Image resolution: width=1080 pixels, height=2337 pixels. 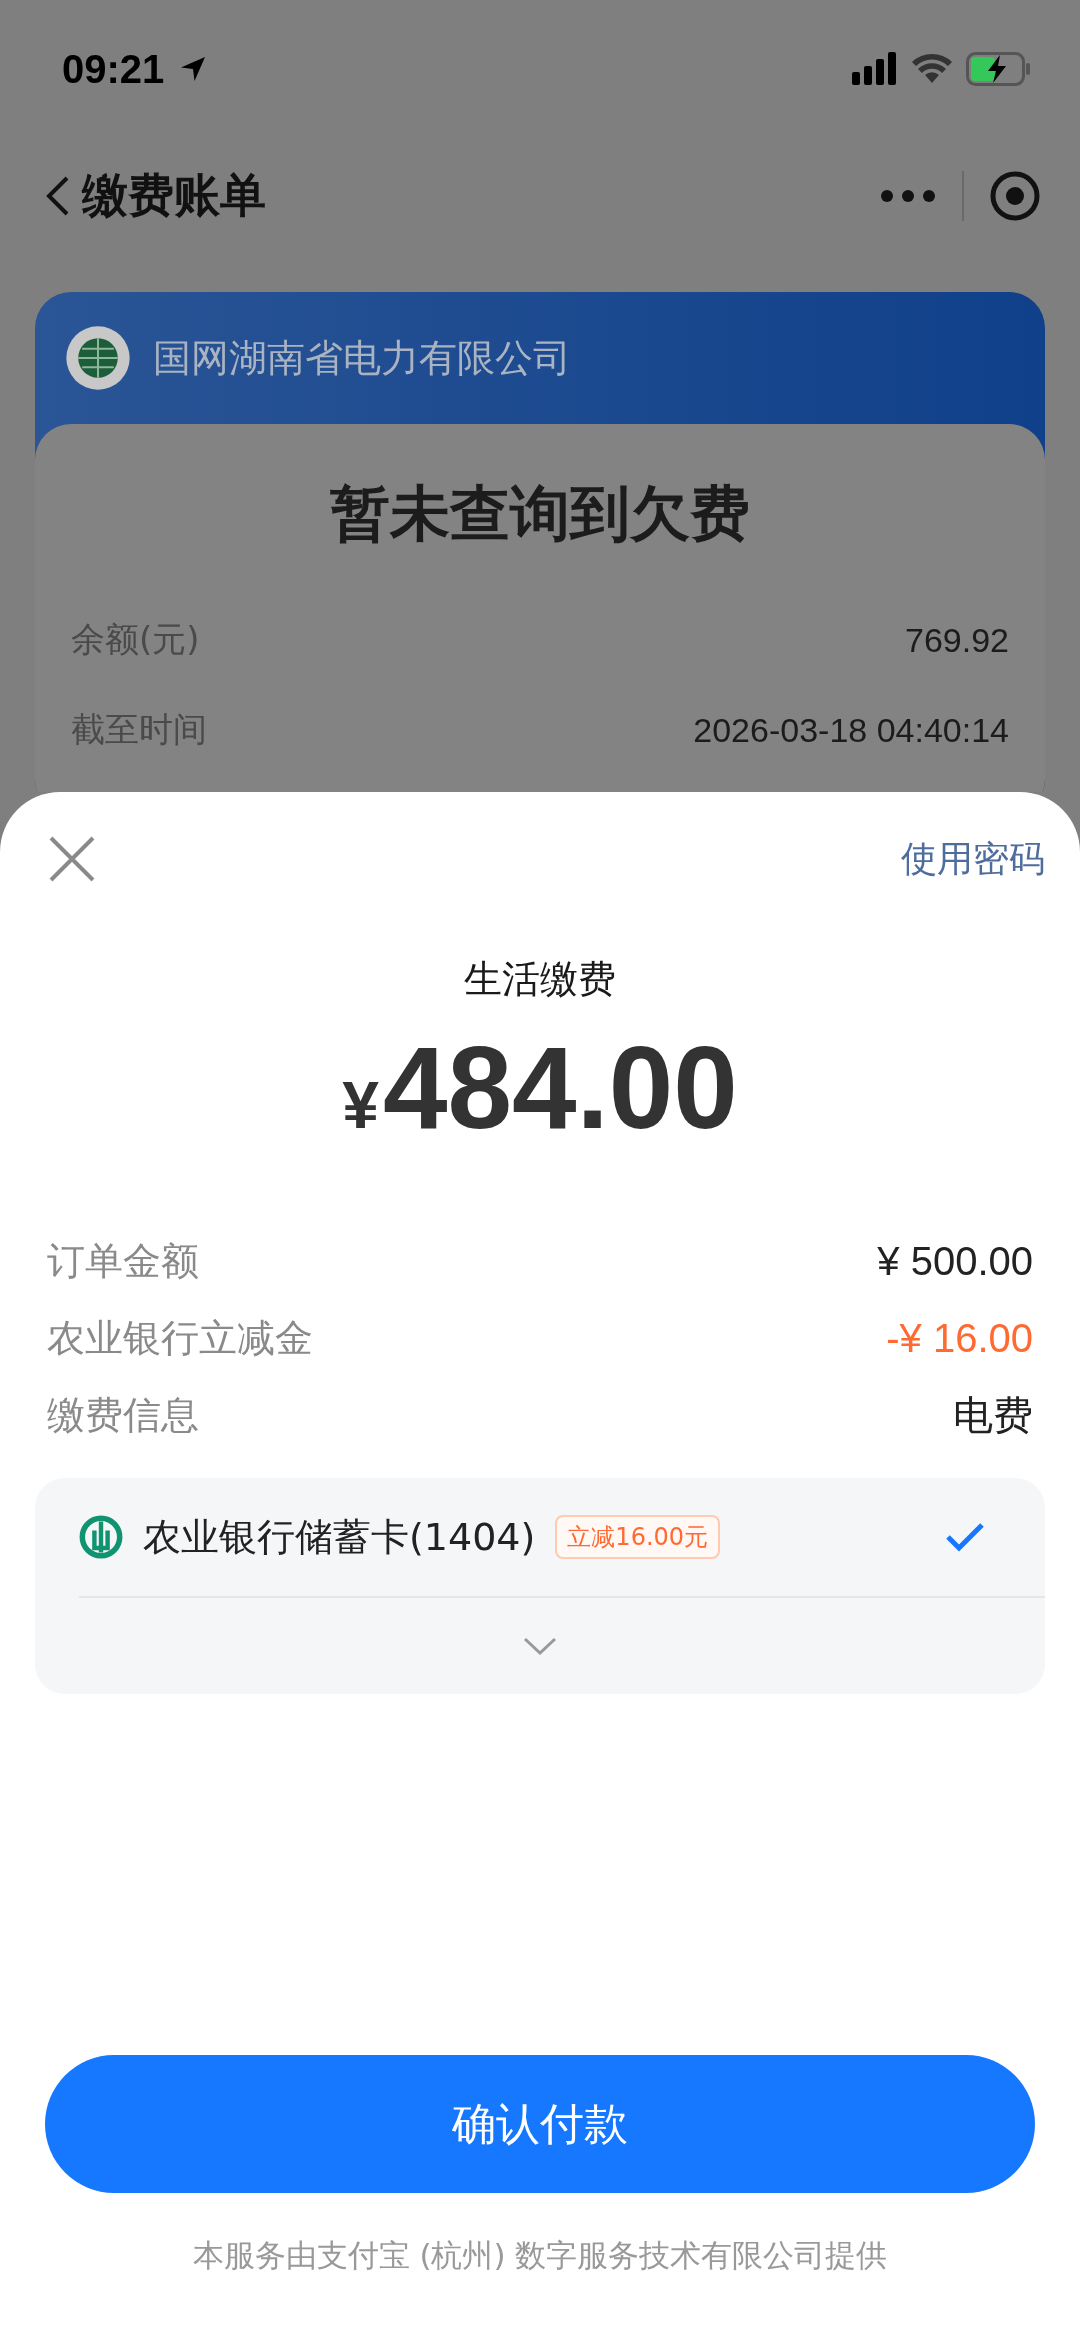 What do you see at coordinates (999, 69) in the screenshot?
I see `battery-charging-icon` at bounding box center [999, 69].